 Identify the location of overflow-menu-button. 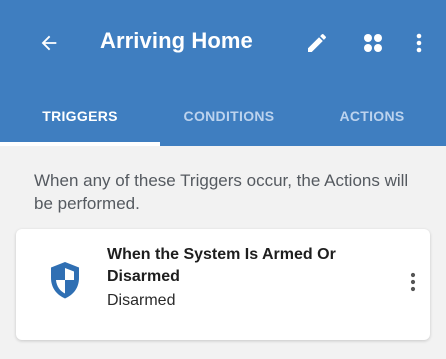
(419, 43).